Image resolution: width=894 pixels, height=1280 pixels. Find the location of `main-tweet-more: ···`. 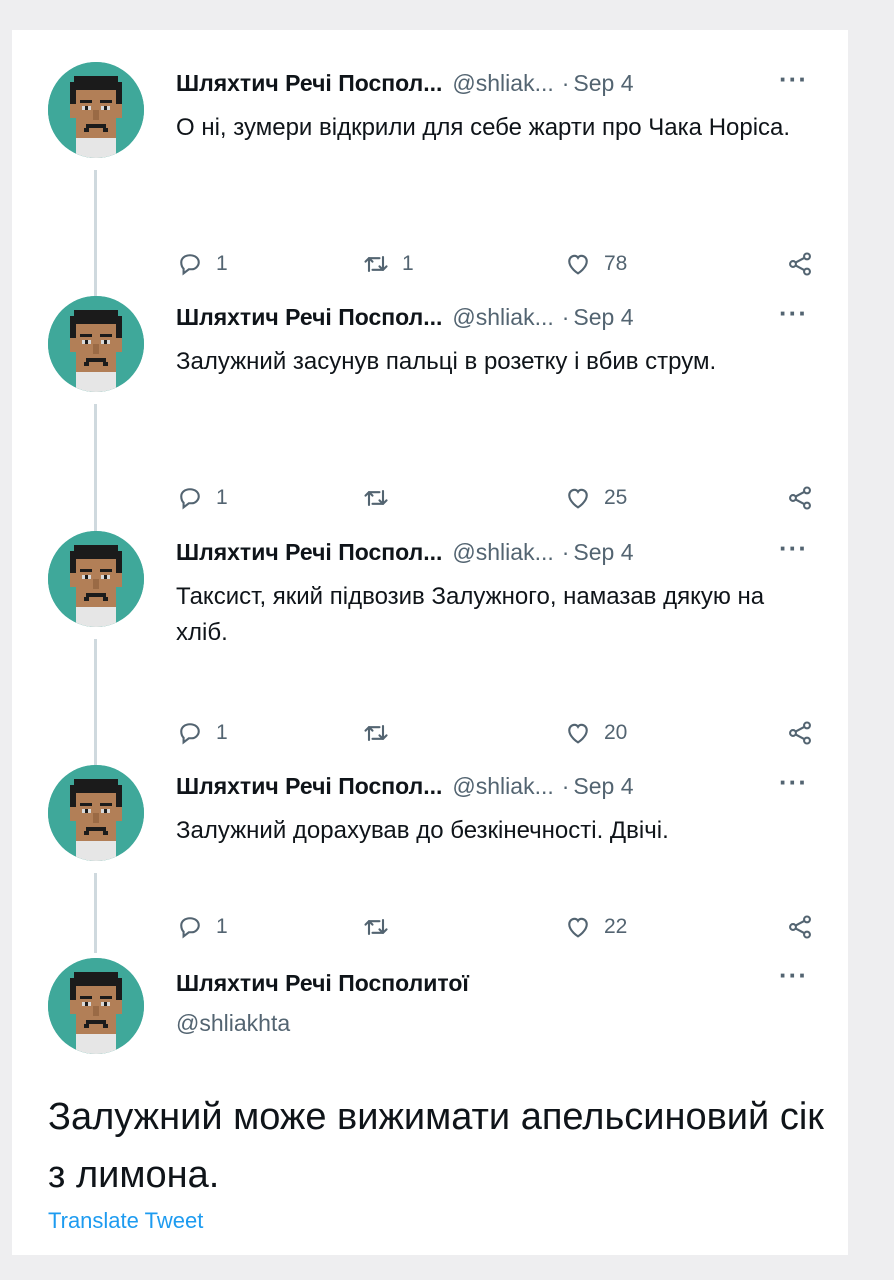

main-tweet-more: ··· is located at coordinates (497, 978).